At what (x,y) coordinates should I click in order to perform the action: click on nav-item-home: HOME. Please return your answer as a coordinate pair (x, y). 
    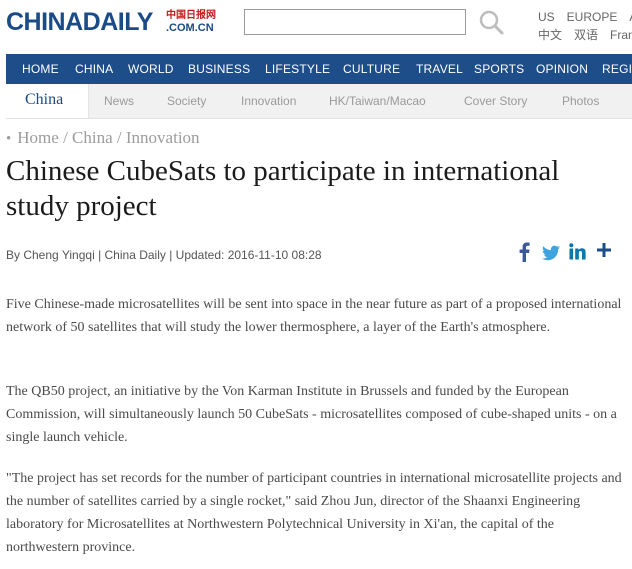
    Looking at the image, I should click on (40, 69).